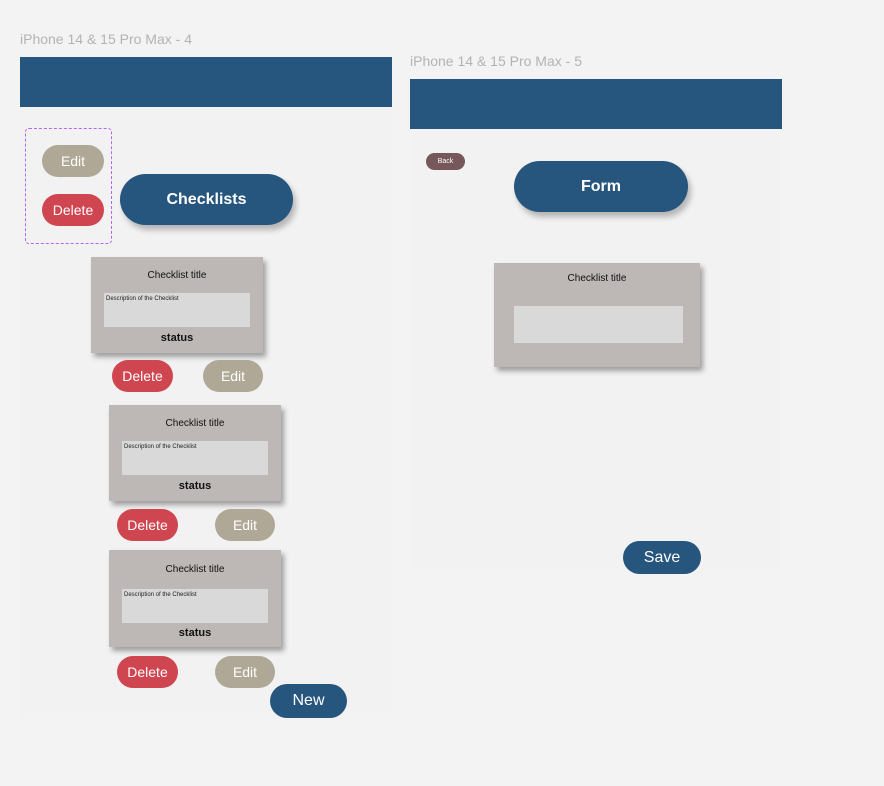  Describe the element at coordinates (662, 557) in the screenshot. I see `save-button: Save` at that location.